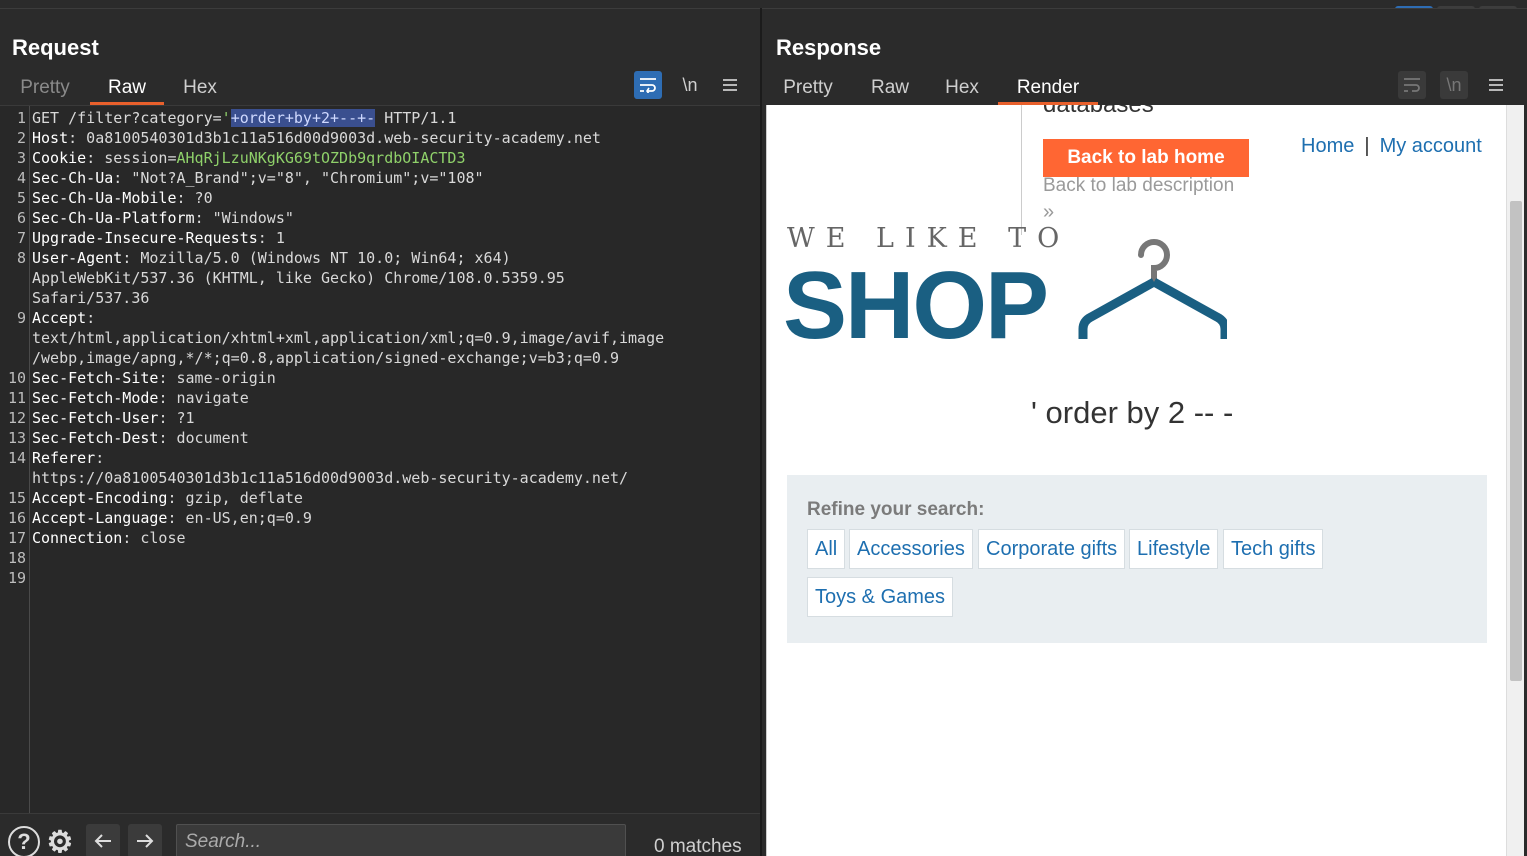 This screenshot has height=856, width=1527. What do you see at coordinates (1138, 186) in the screenshot?
I see `back-to-lab-description-link: Back to lab description` at bounding box center [1138, 186].